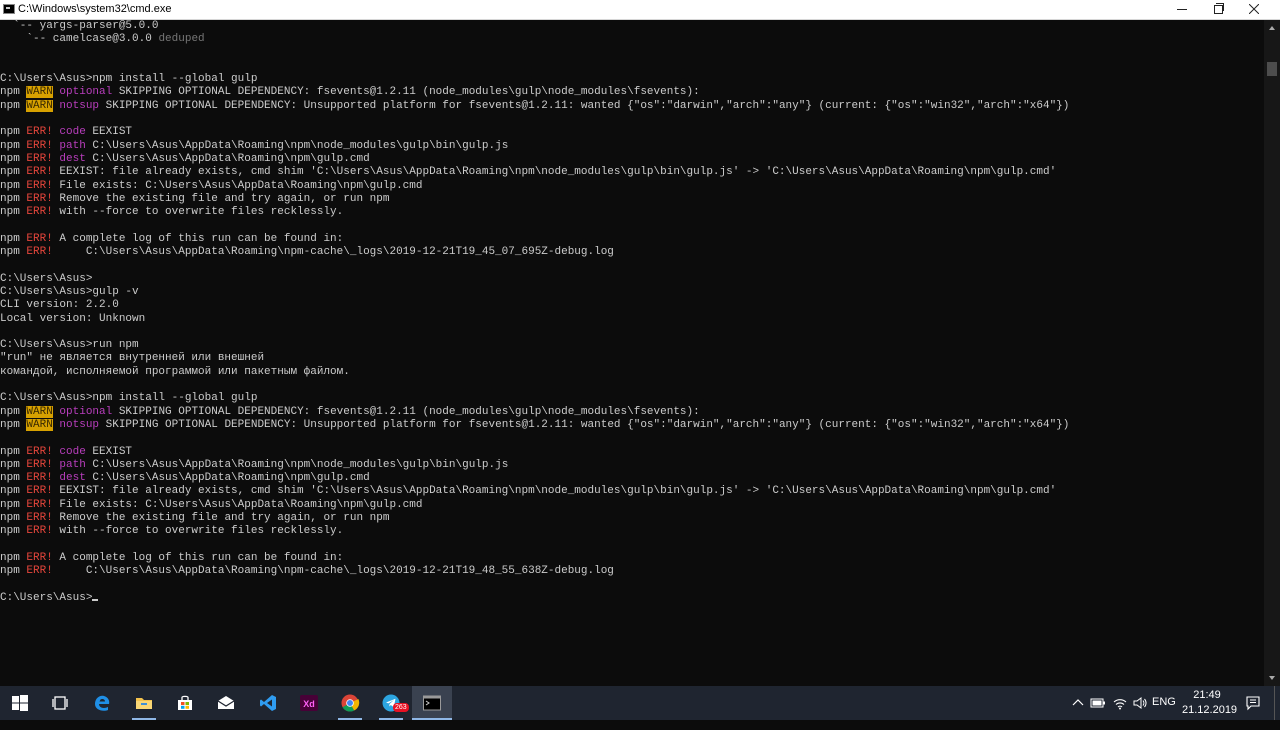  I want to click on cmd-button, so click(432, 703).